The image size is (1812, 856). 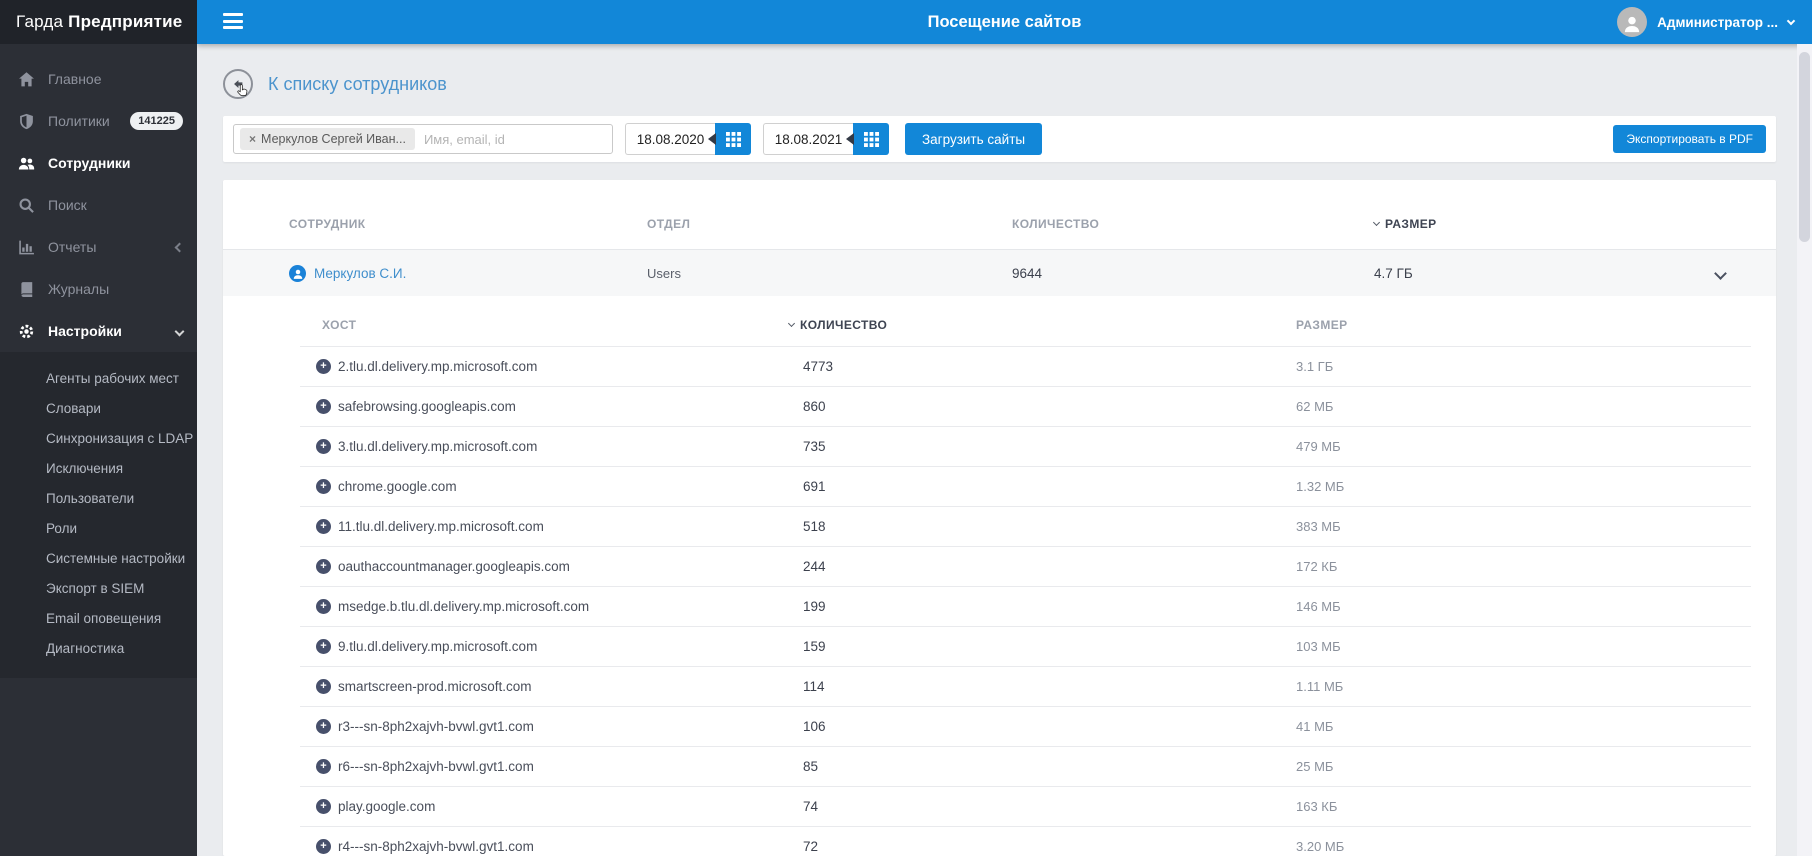 I want to click on sidebar-item-journals: Журналы, so click(x=98, y=289).